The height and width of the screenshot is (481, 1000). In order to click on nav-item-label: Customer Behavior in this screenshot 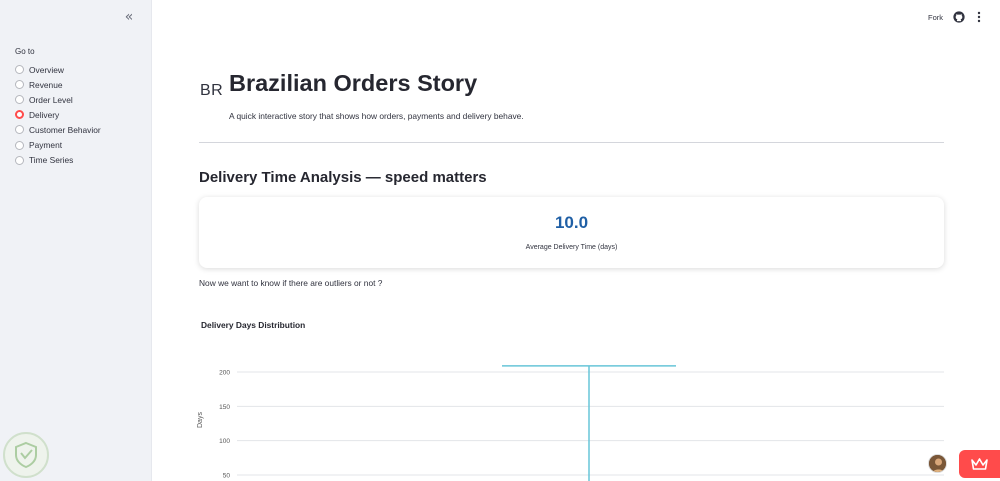, I will do `click(65, 129)`.